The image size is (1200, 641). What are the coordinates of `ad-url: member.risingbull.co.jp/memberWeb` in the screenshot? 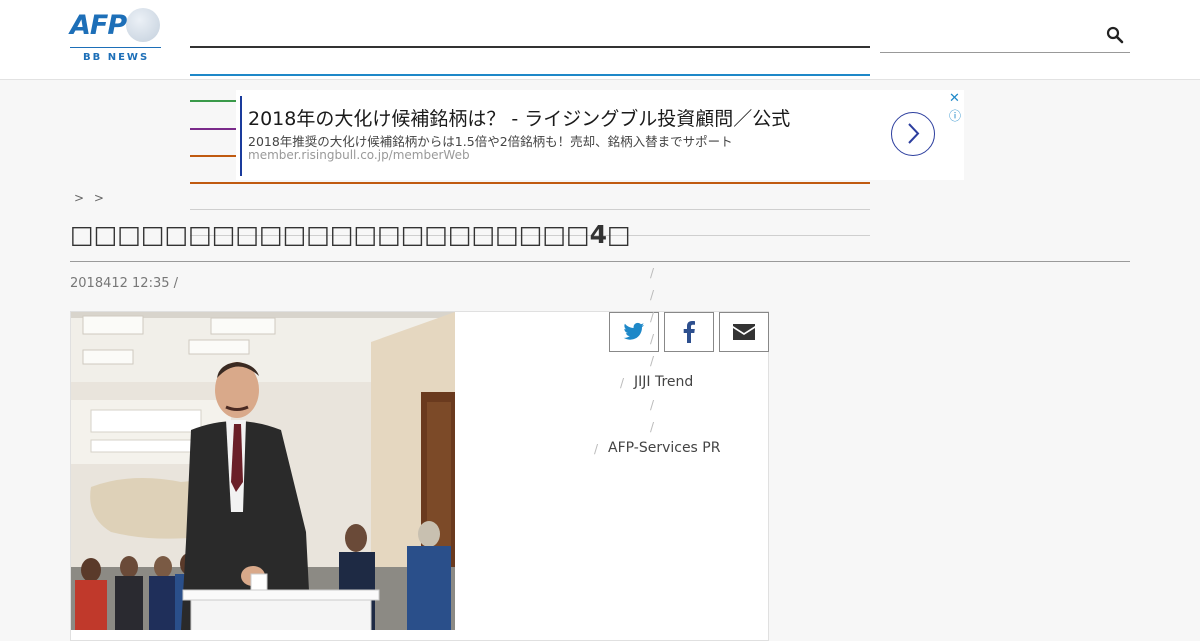 It's located at (359, 155).